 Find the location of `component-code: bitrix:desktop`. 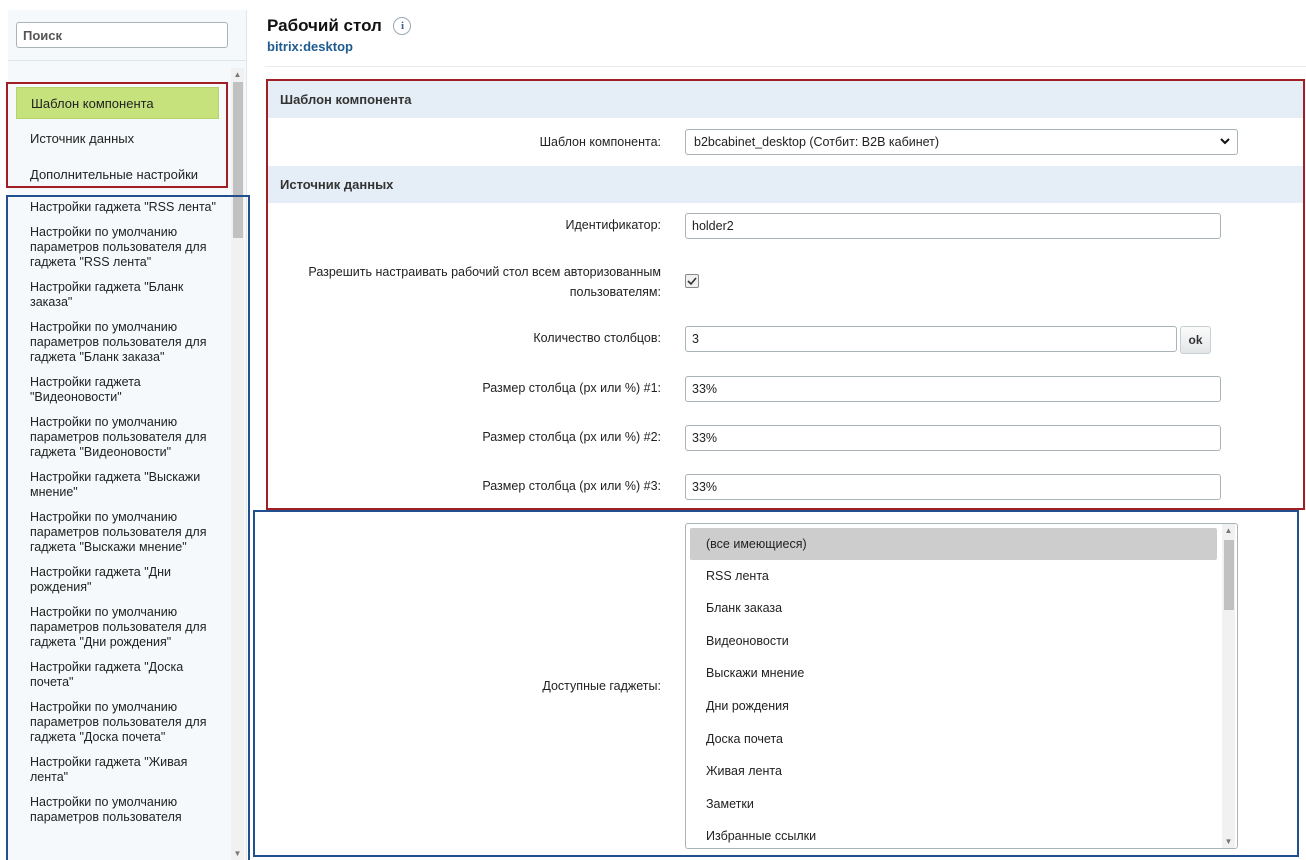

component-code: bitrix:desktop is located at coordinates (310, 46).